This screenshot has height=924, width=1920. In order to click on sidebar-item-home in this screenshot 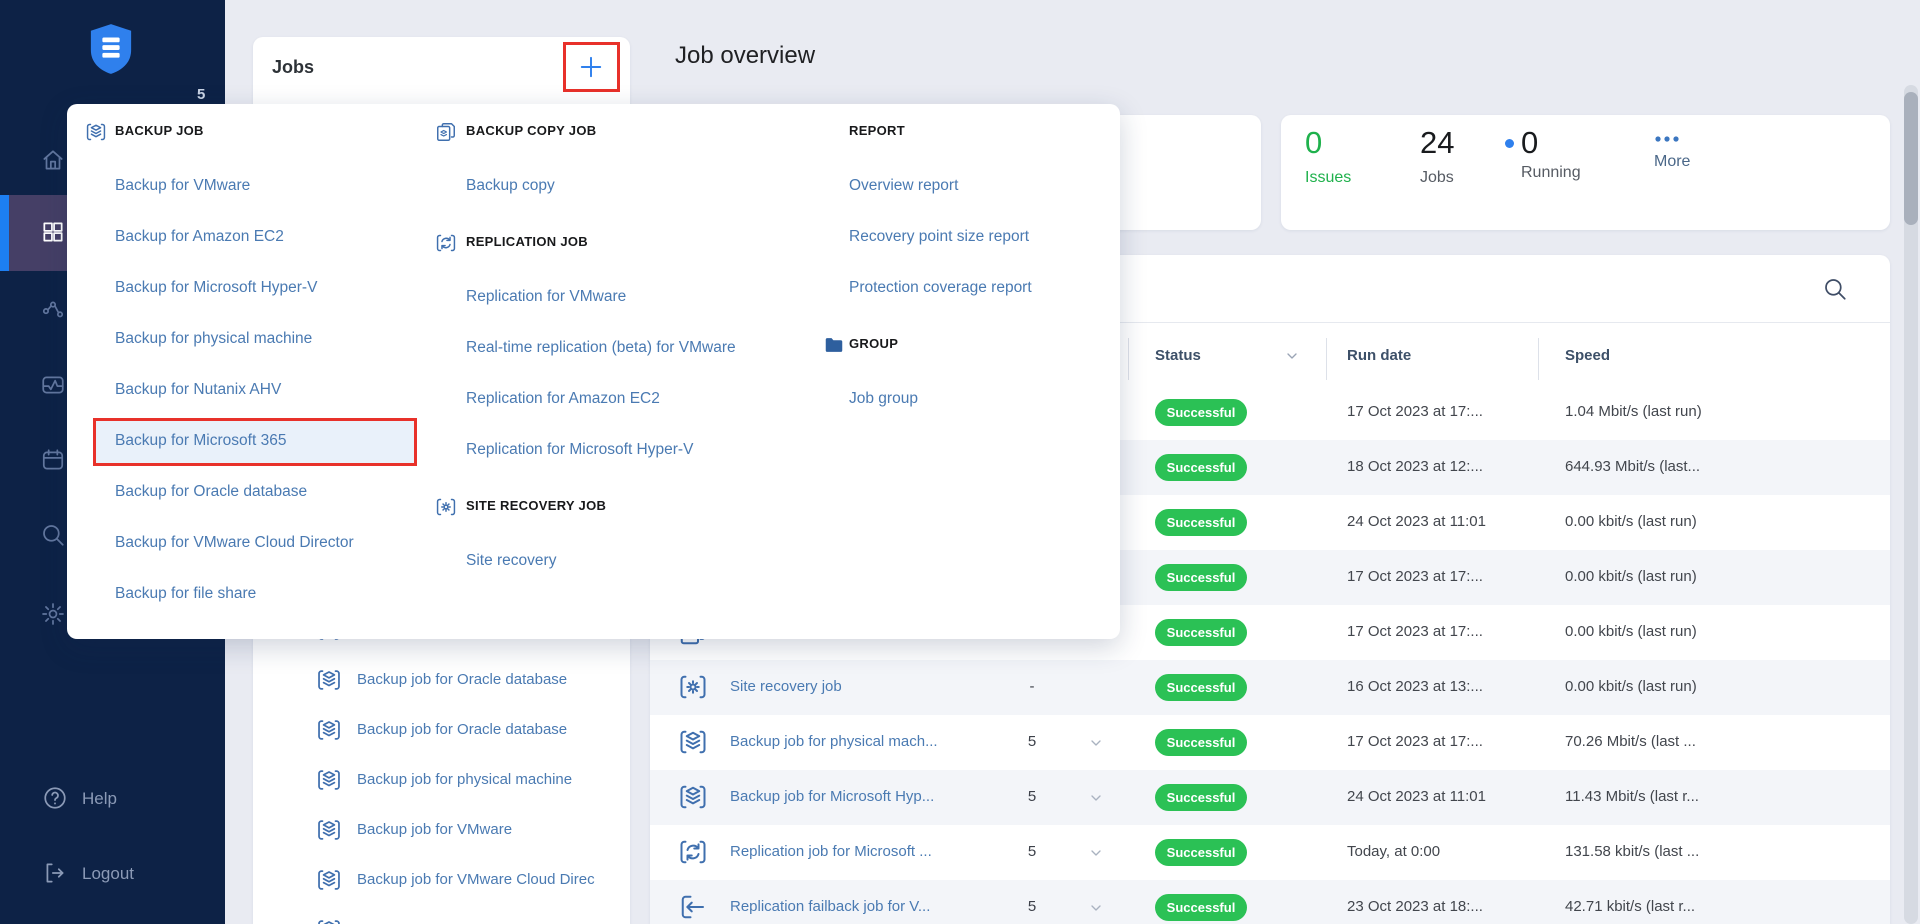, I will do `click(53, 160)`.